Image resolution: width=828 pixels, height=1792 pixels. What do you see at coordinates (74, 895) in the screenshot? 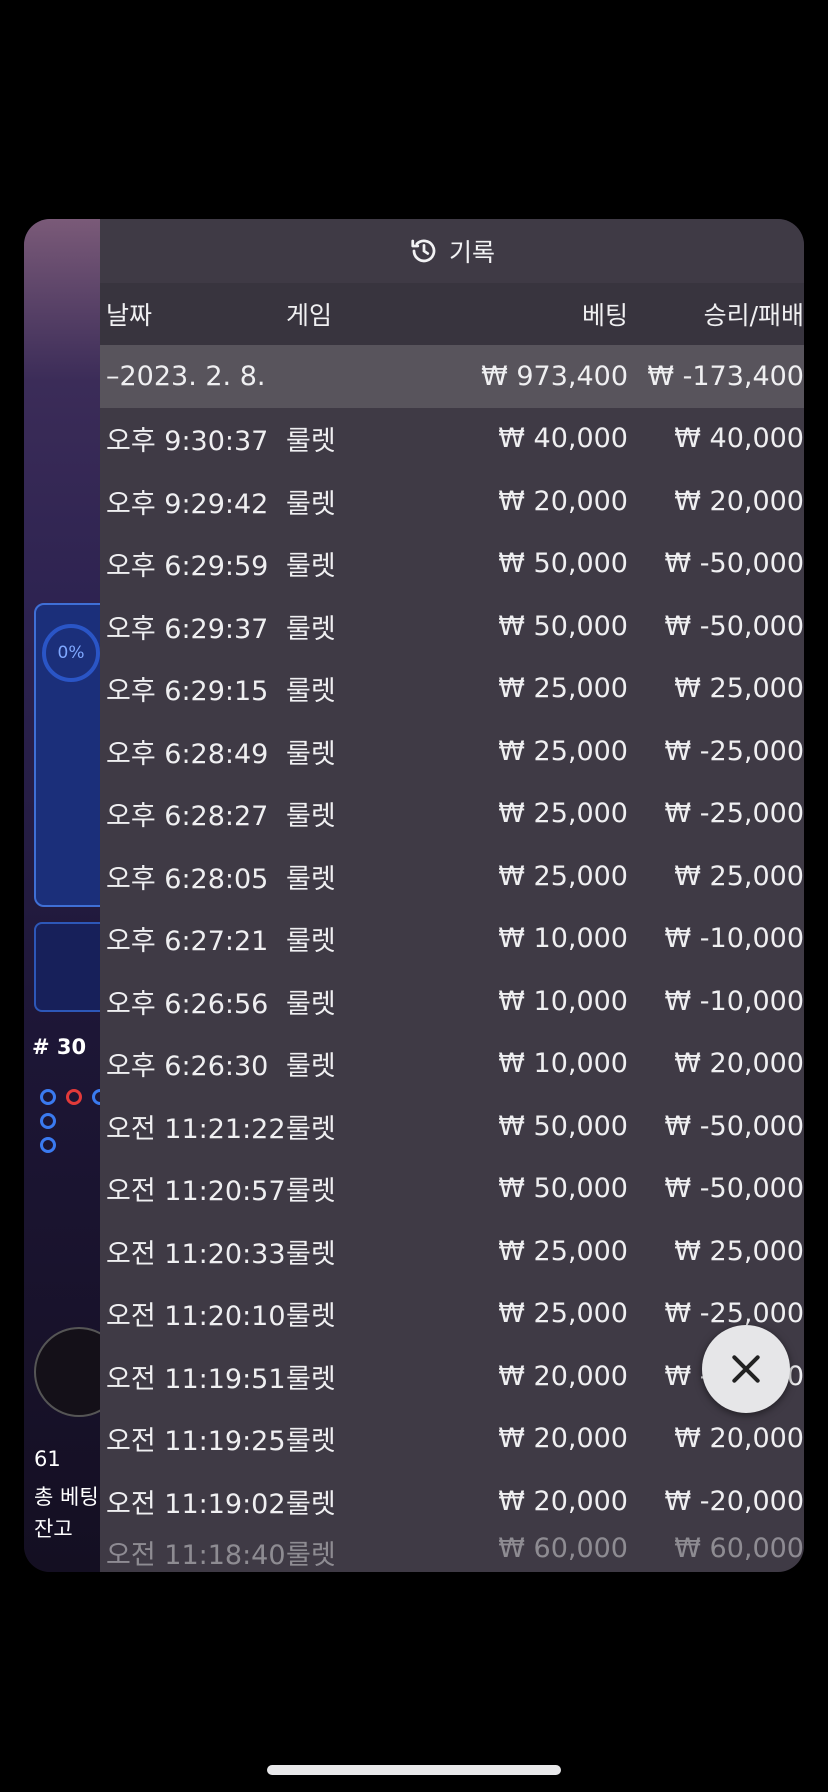
I see `game-background-strip: 0% # 30 61 총 베팅 잔고` at bounding box center [74, 895].